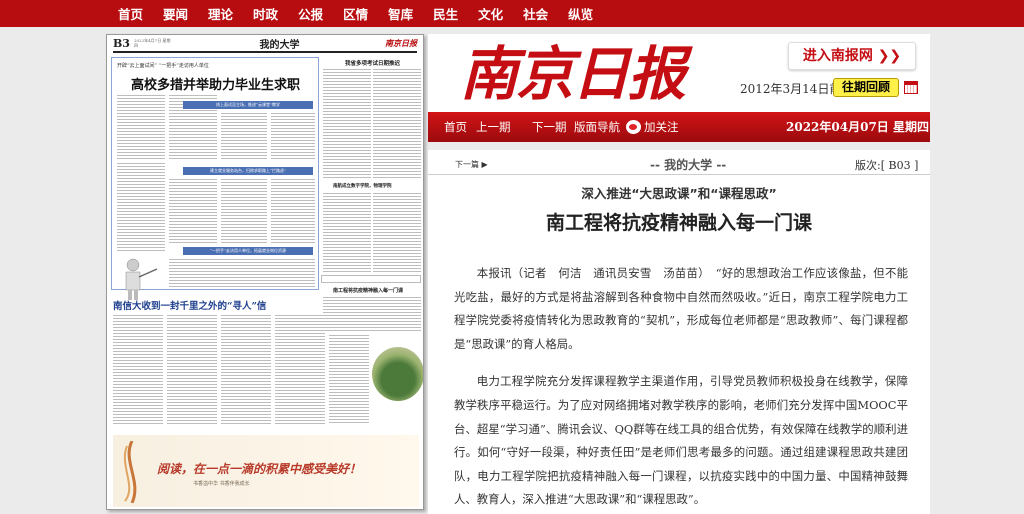 The height and width of the screenshot is (514, 1024). What do you see at coordinates (857, 127) in the screenshot?
I see `issue-date: 2022年04月07日 星期四` at bounding box center [857, 127].